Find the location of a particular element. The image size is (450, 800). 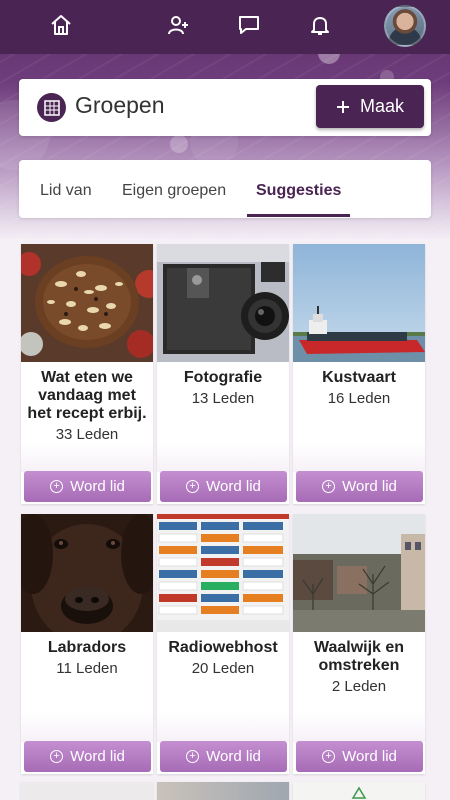

group-name: Kustvaart is located at coordinates (359, 377).